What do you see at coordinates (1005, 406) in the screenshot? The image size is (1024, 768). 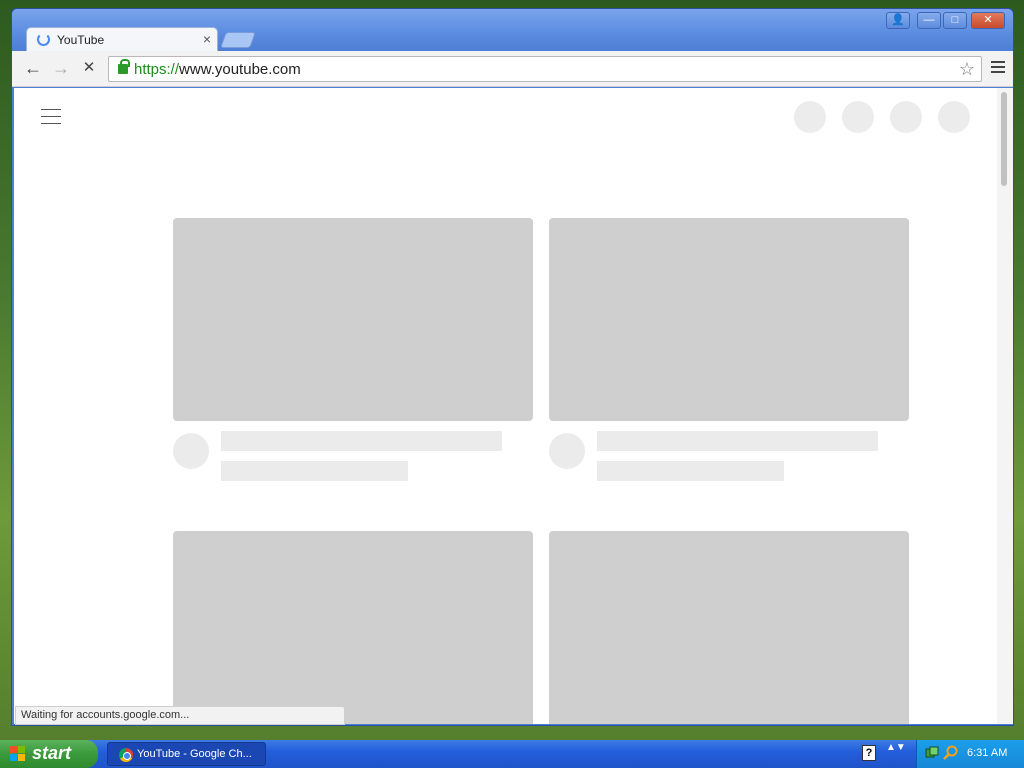 I see `vertical-scrollbar` at bounding box center [1005, 406].